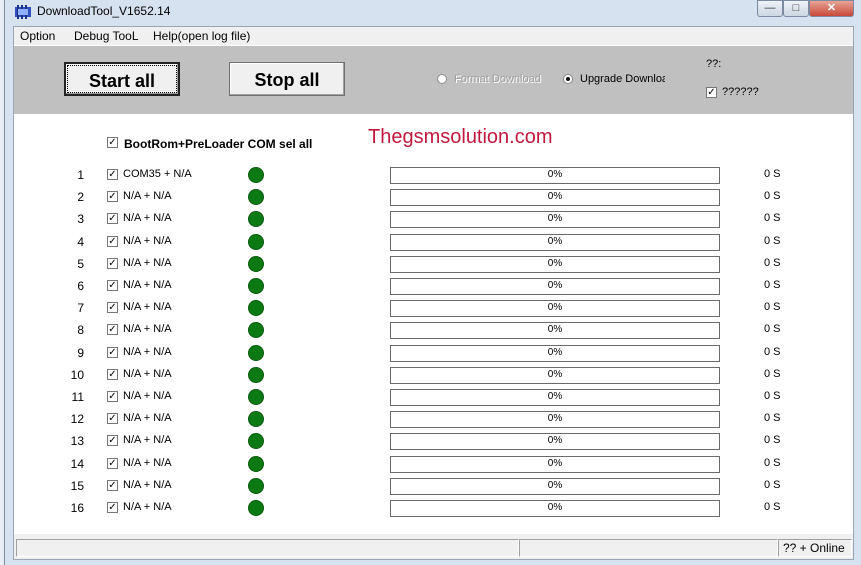 The image size is (861, 565). I want to click on port-row: 3 ✓ N/A + N/A 0% 0 S, so click(433, 221).